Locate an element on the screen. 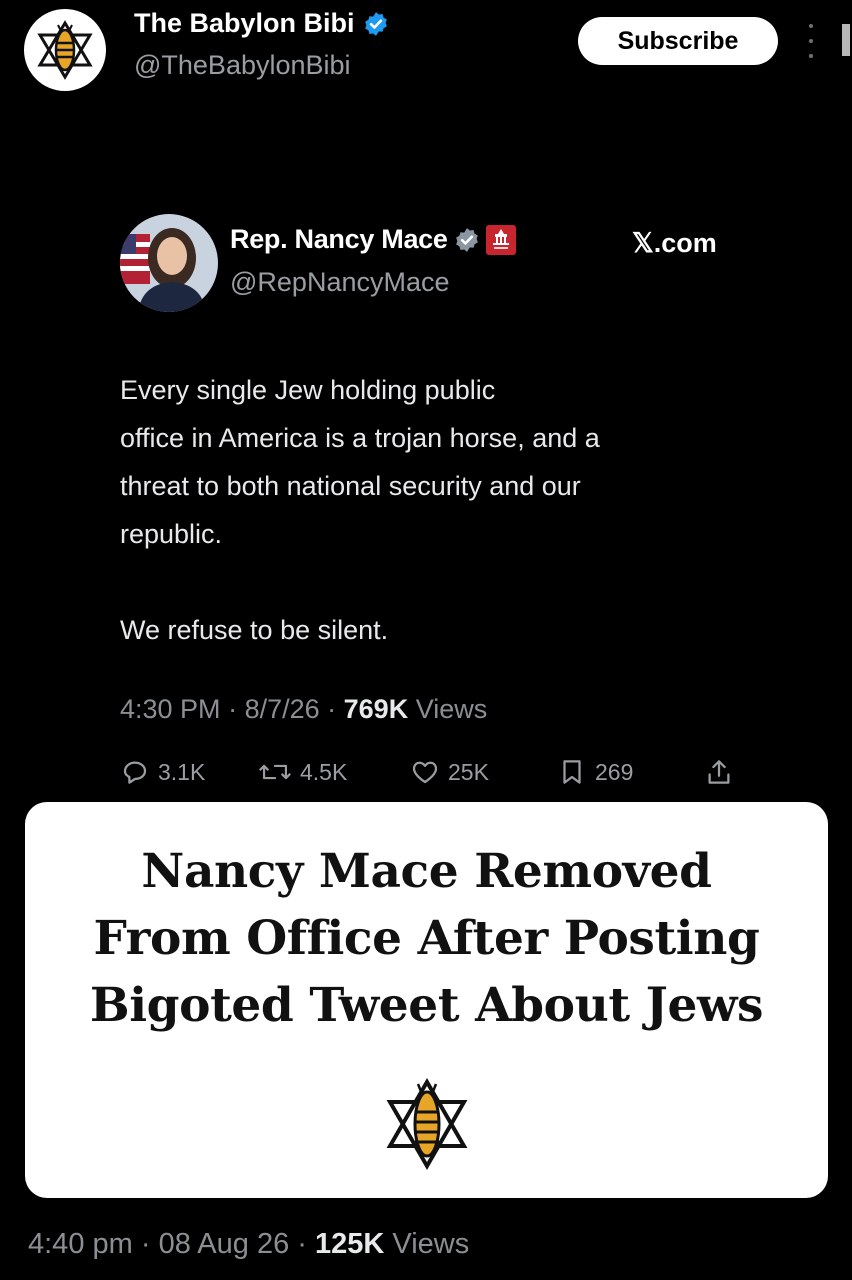 This screenshot has width=852, height=1280. author-name: The Babylon Bibi is located at coordinates (244, 23).